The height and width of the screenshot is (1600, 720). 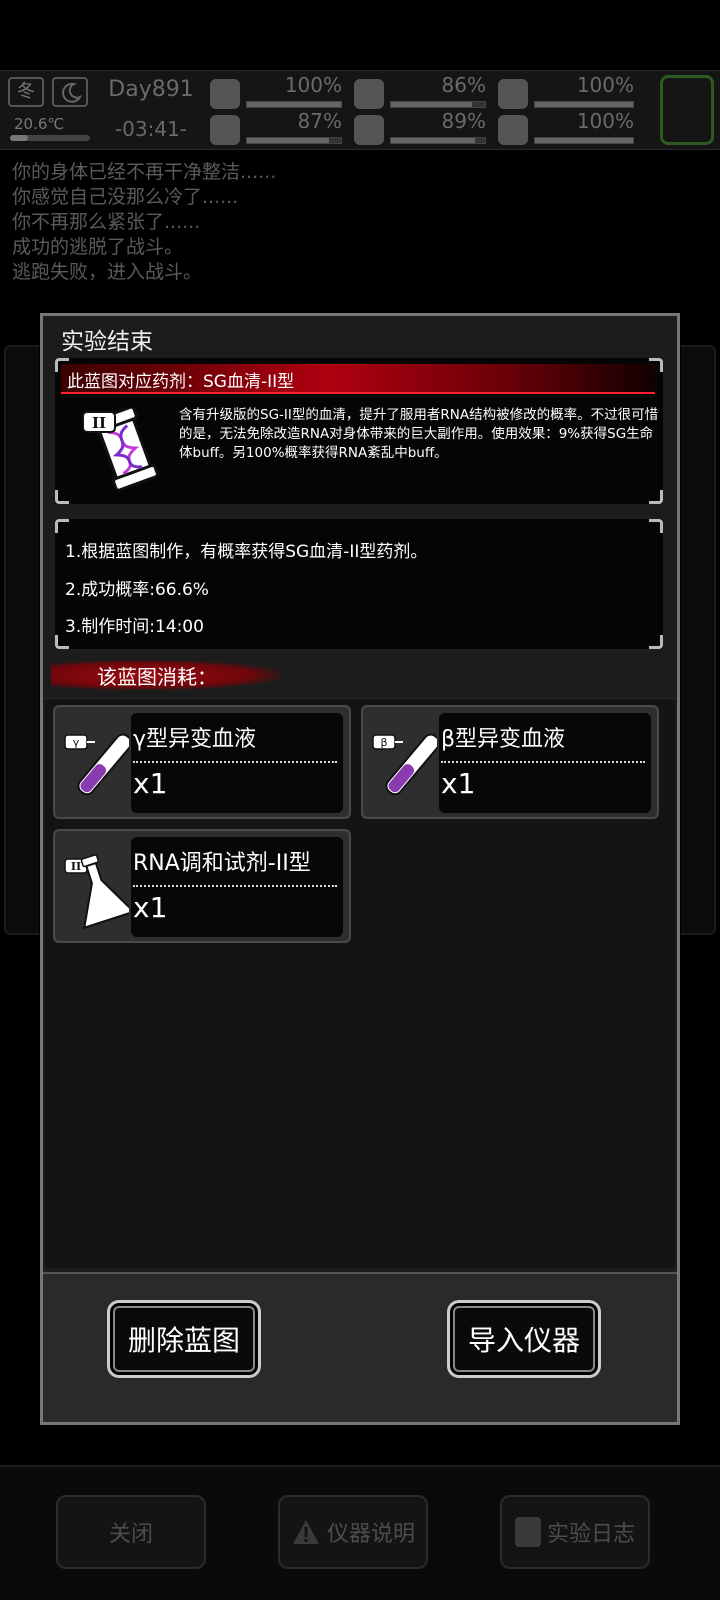 I want to click on stat-stamina: 87%, so click(x=278, y=128).